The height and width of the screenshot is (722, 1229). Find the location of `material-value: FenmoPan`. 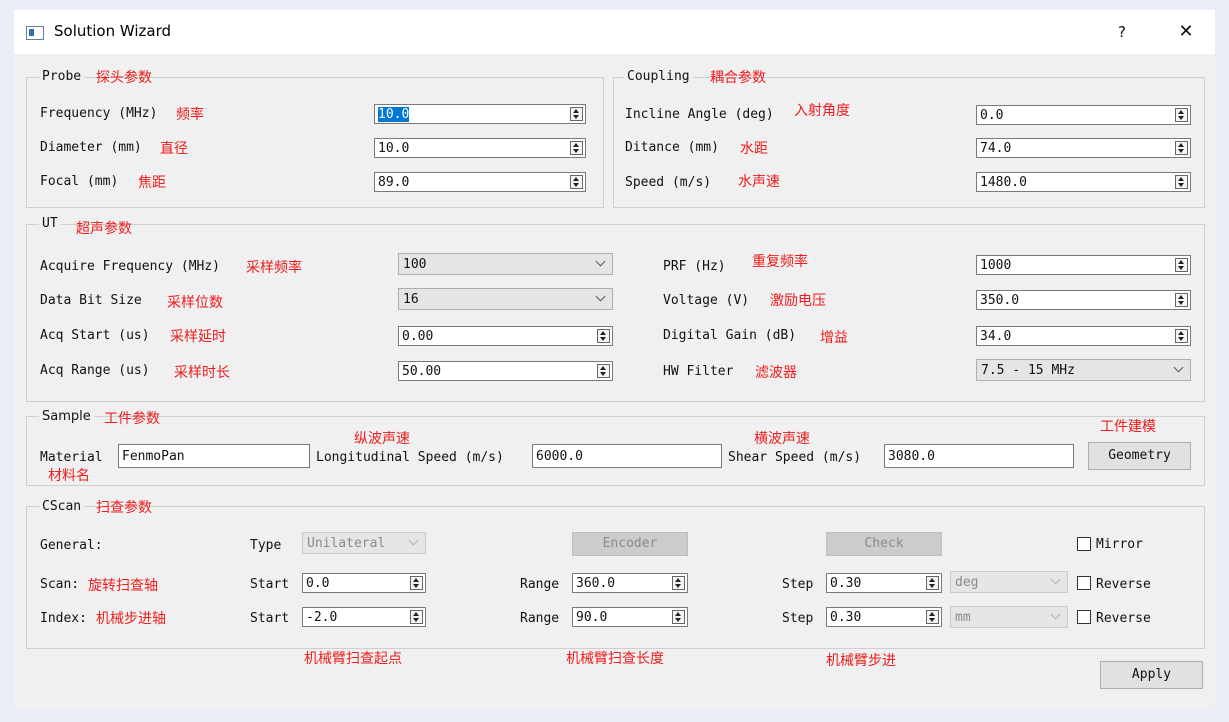

material-value: FenmoPan is located at coordinates (153, 456).